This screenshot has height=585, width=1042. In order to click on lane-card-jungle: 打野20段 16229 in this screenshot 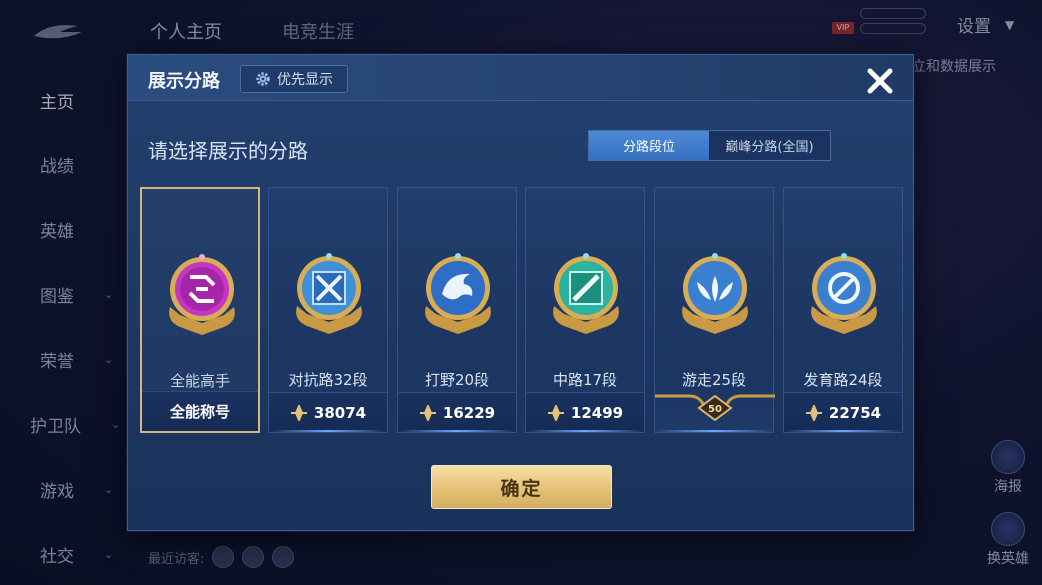, I will do `click(457, 310)`.